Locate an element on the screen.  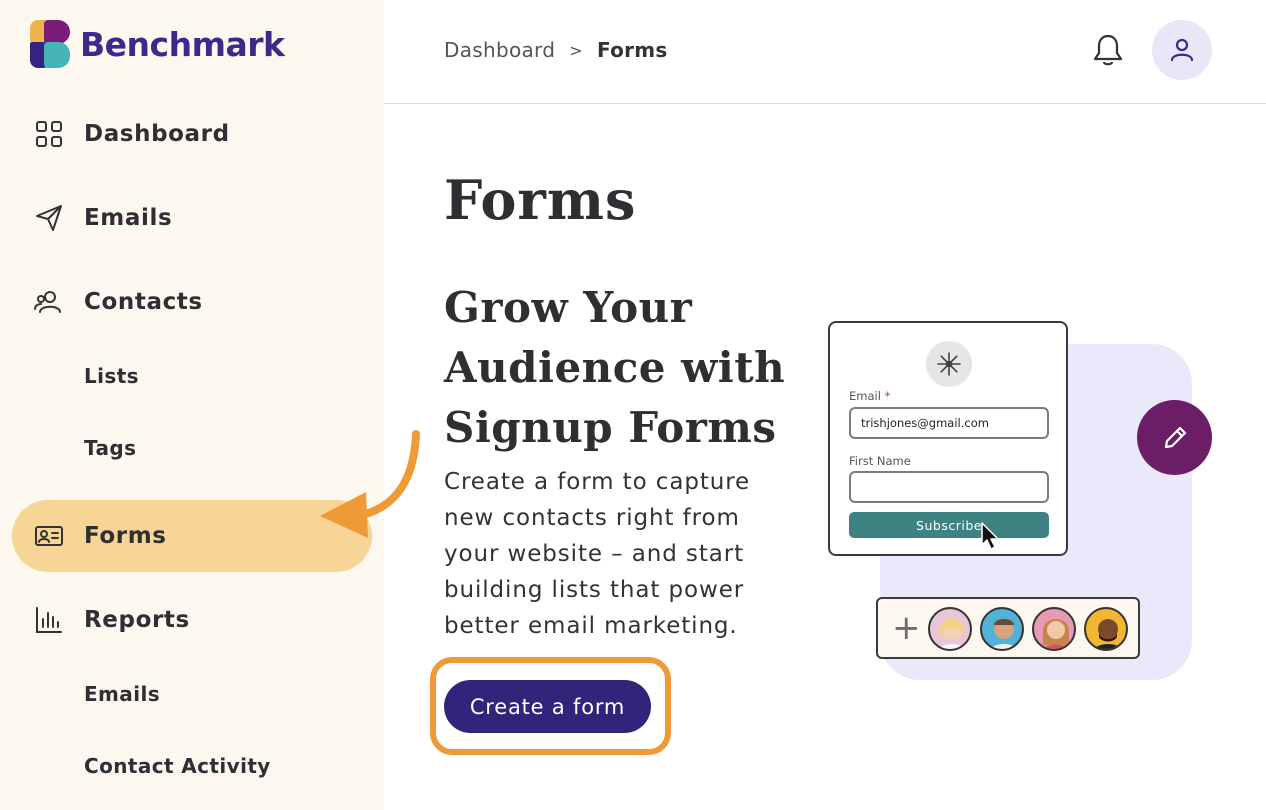
sidebar-item-label: Forms is located at coordinates (125, 536).